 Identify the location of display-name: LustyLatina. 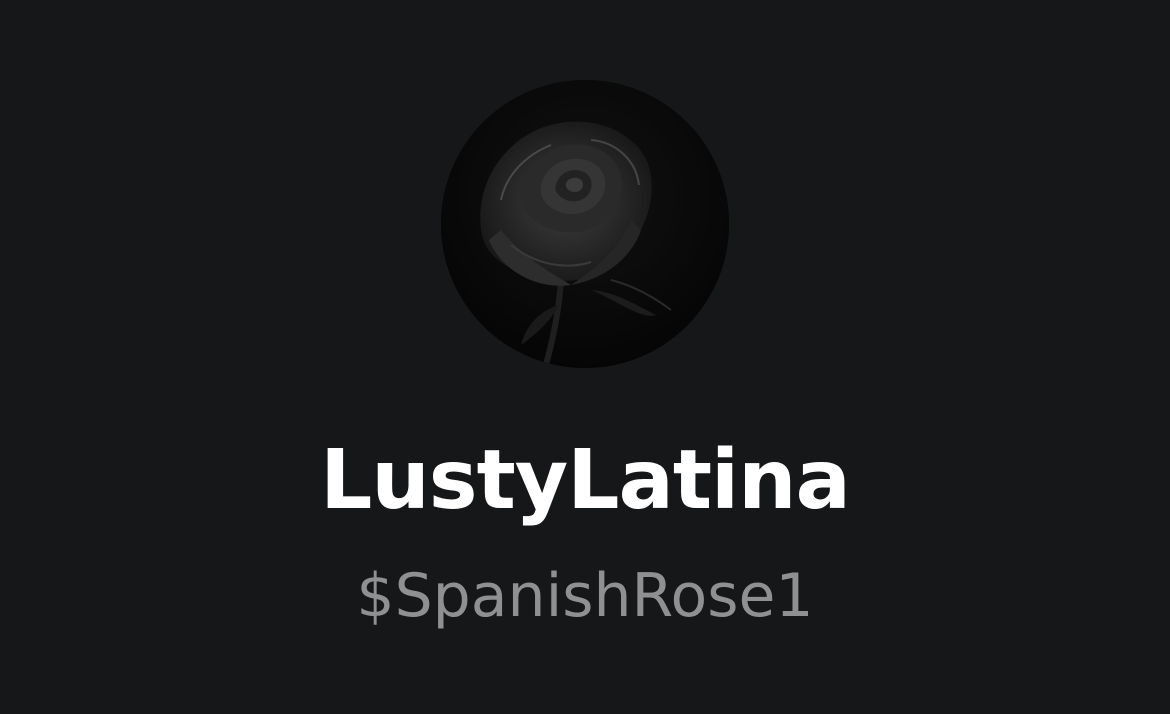
(585, 480).